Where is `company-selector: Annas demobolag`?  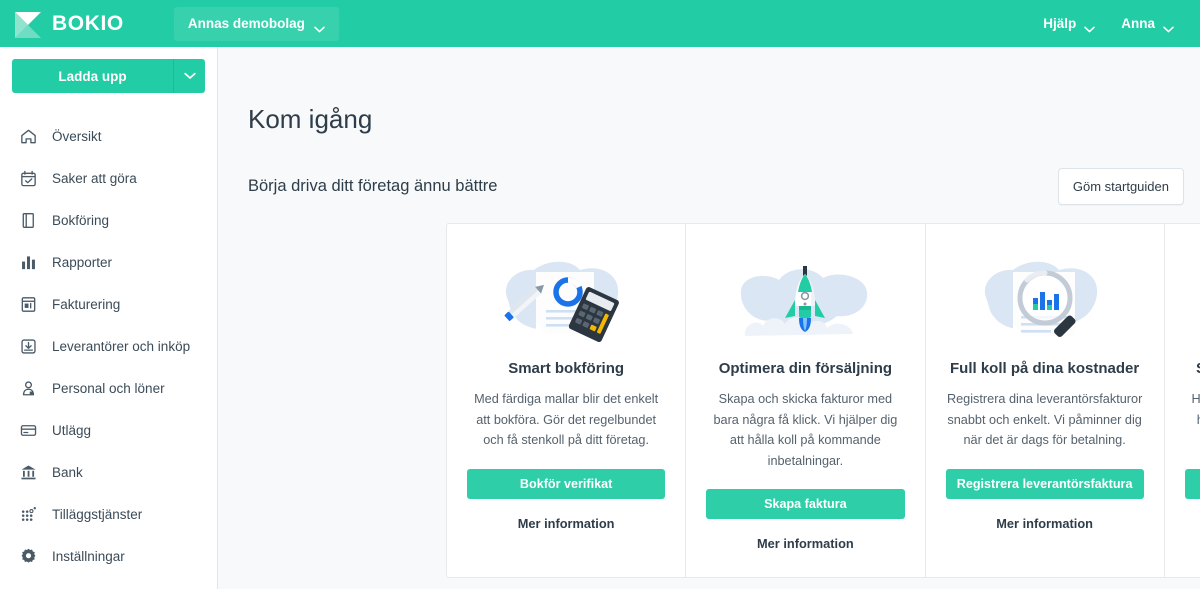 company-selector: Annas demobolag is located at coordinates (256, 23).